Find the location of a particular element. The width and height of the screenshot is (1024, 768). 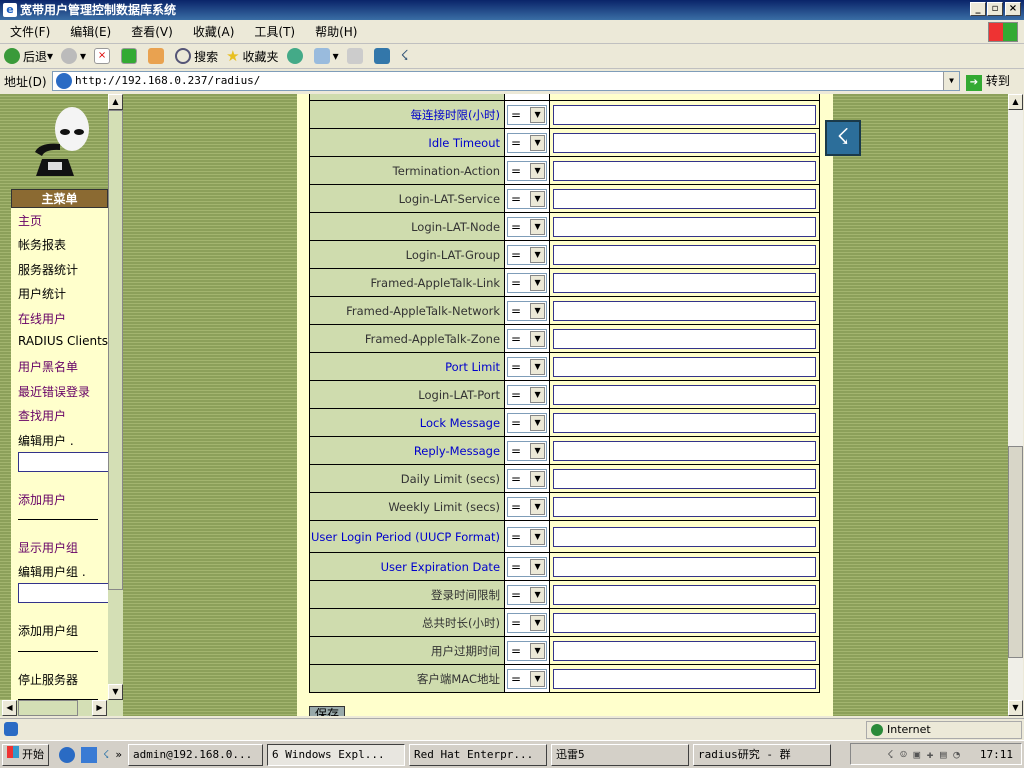

home-button is located at coordinates (157, 56).